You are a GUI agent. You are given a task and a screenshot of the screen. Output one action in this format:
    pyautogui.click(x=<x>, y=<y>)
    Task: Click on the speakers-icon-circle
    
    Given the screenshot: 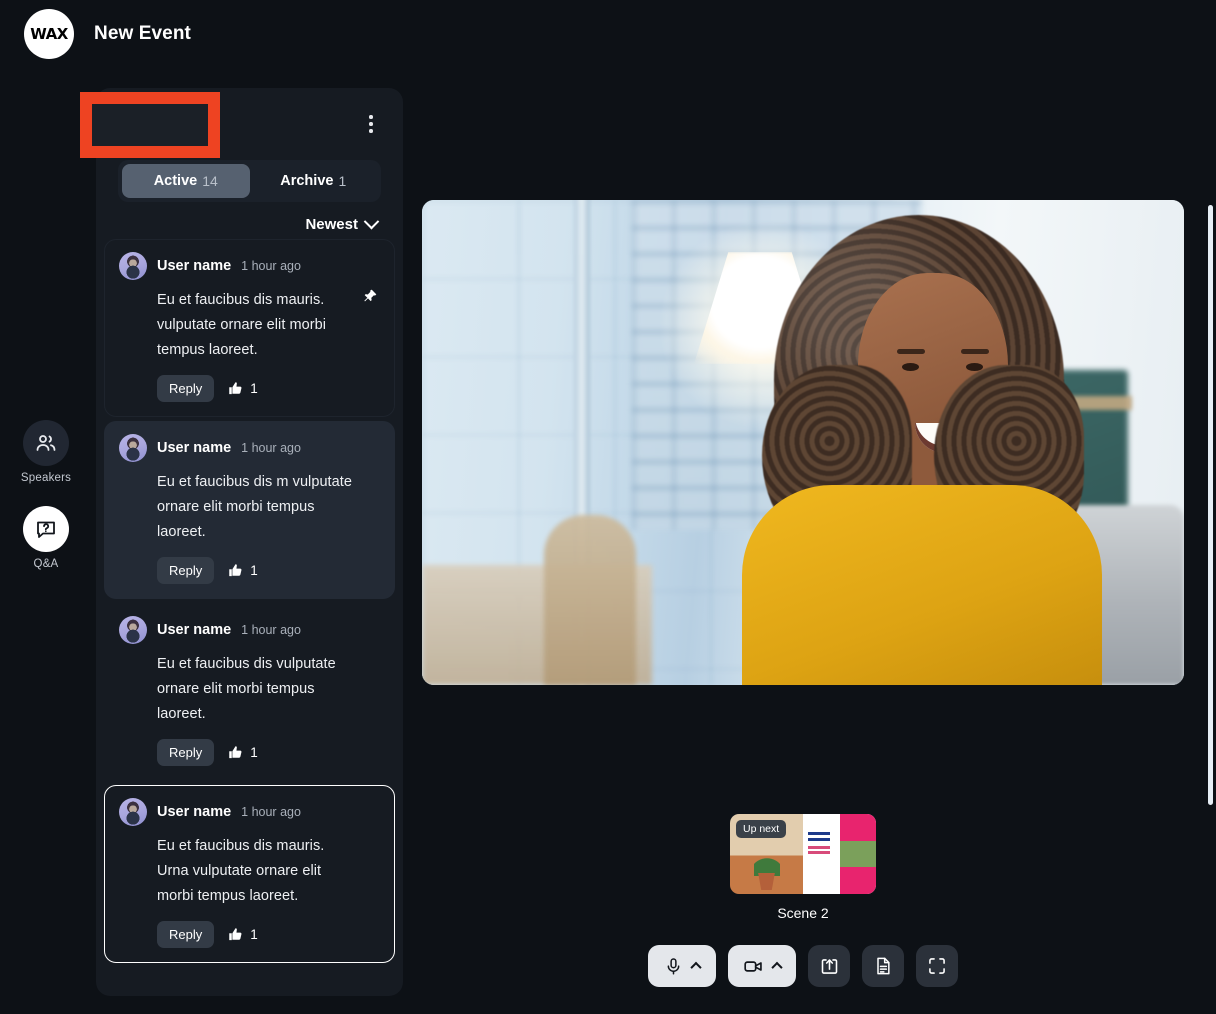 What is the action you would take?
    pyautogui.click(x=46, y=443)
    